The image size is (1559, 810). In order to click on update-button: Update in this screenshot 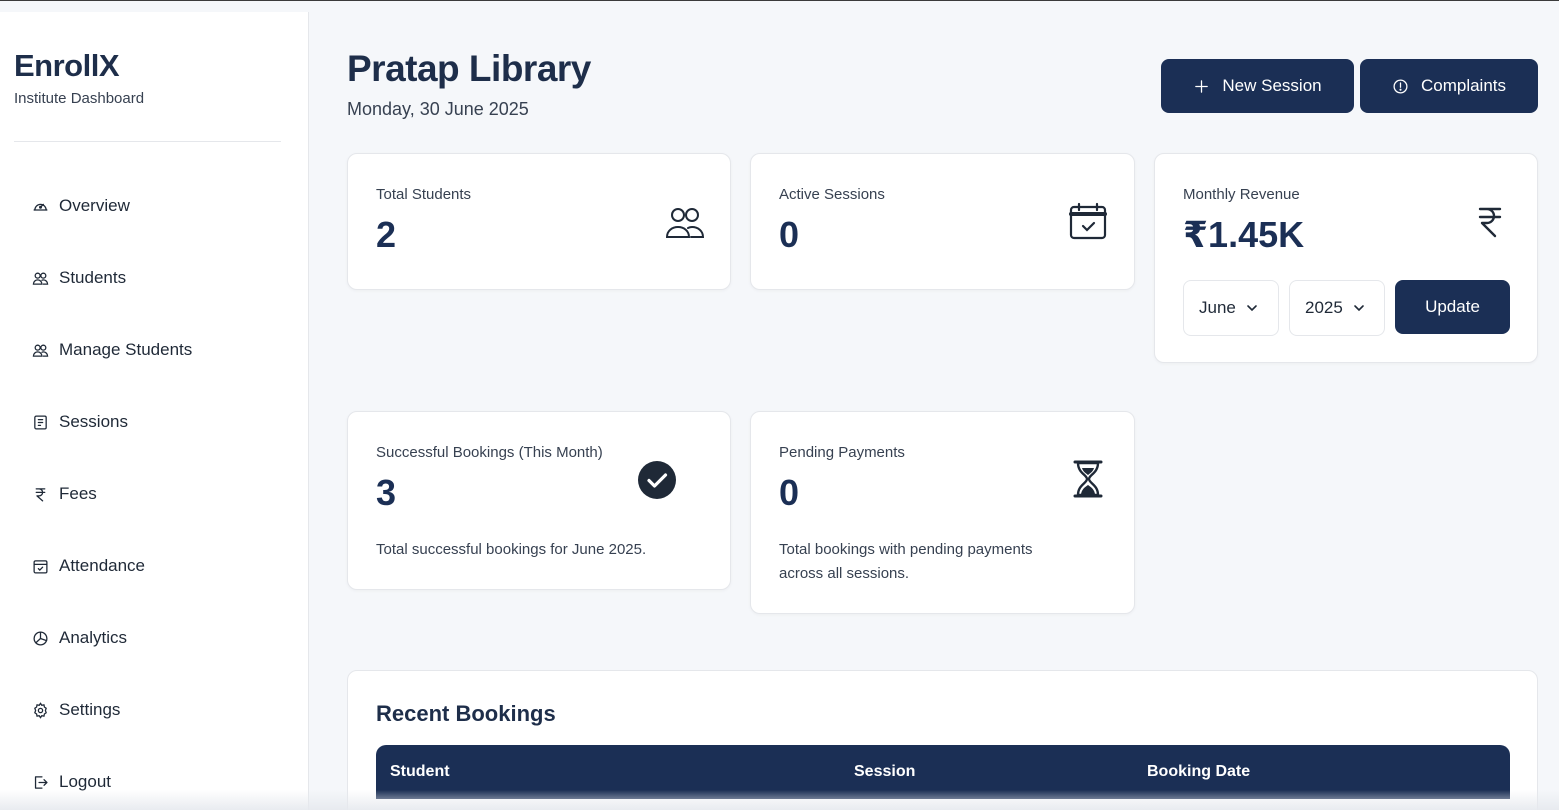, I will do `click(1452, 307)`.